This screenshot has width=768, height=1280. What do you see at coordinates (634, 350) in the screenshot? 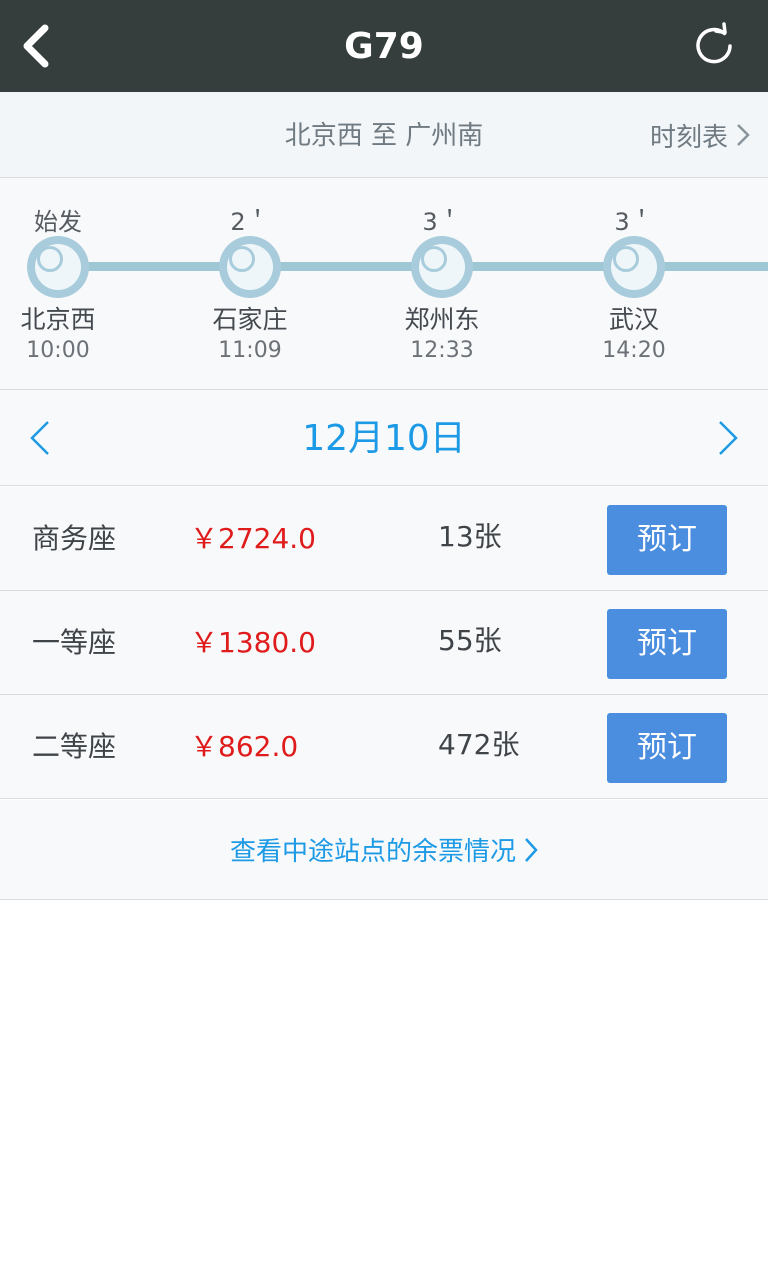
I see `station-time: 14:20` at bounding box center [634, 350].